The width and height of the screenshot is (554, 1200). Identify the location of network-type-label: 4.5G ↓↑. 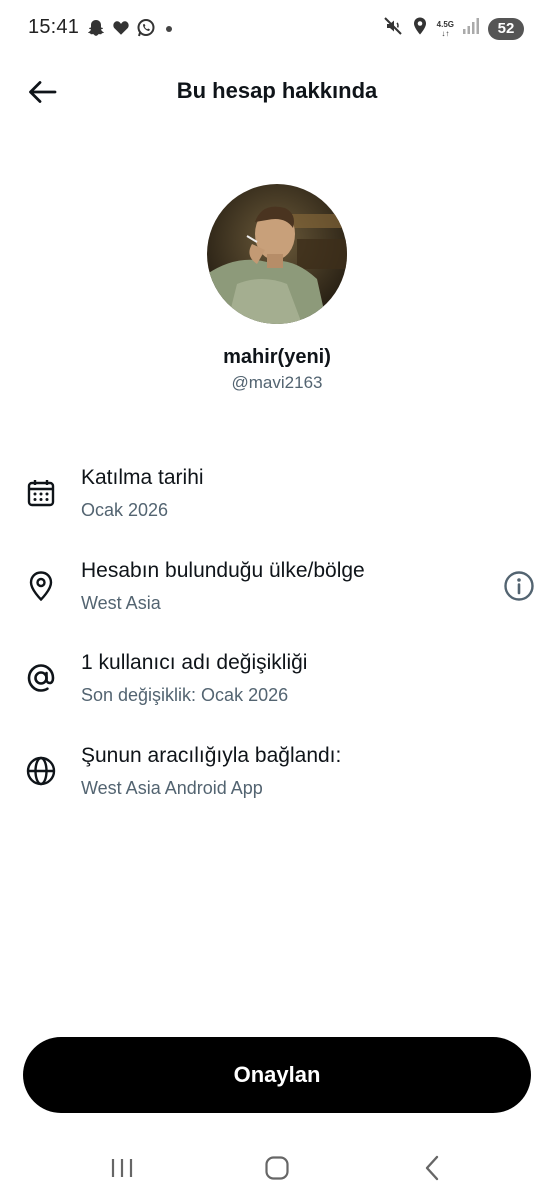
(445, 28).